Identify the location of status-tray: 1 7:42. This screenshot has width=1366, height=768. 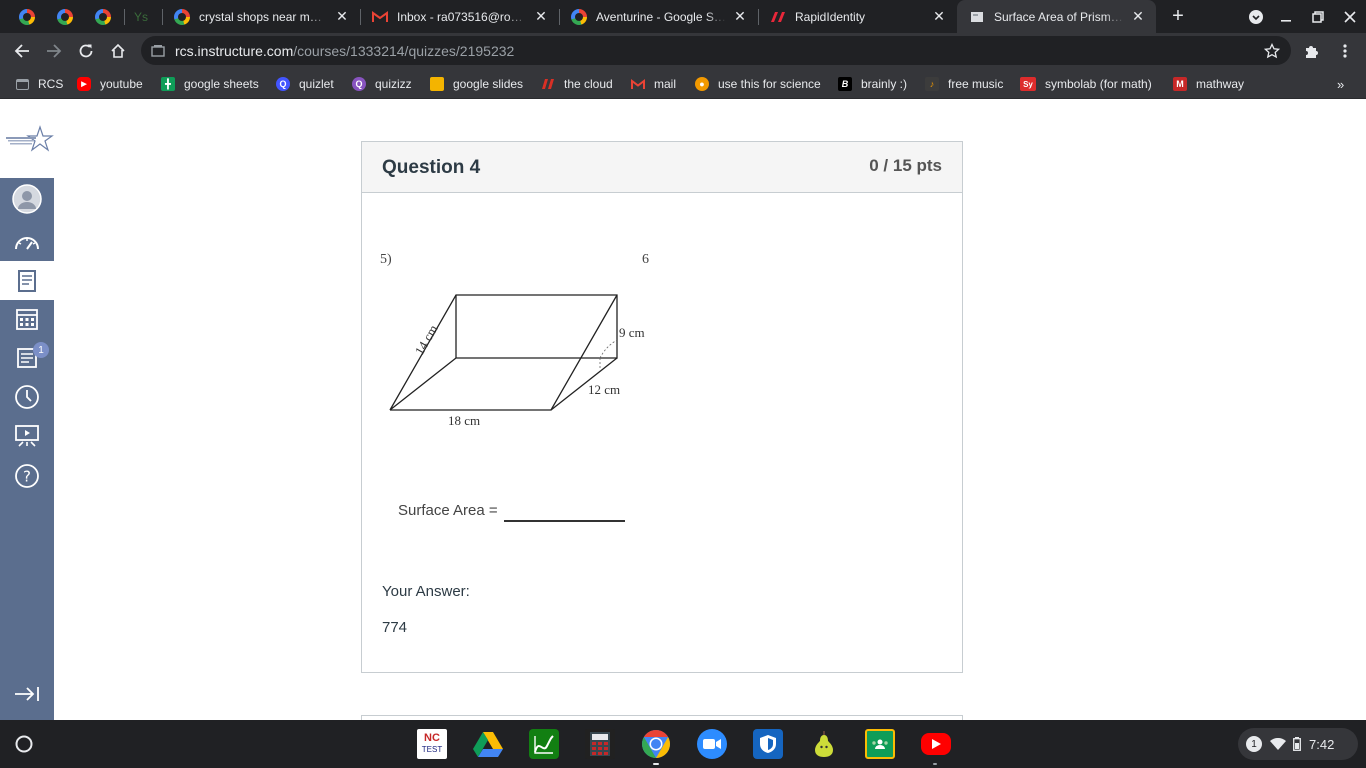
(1298, 744).